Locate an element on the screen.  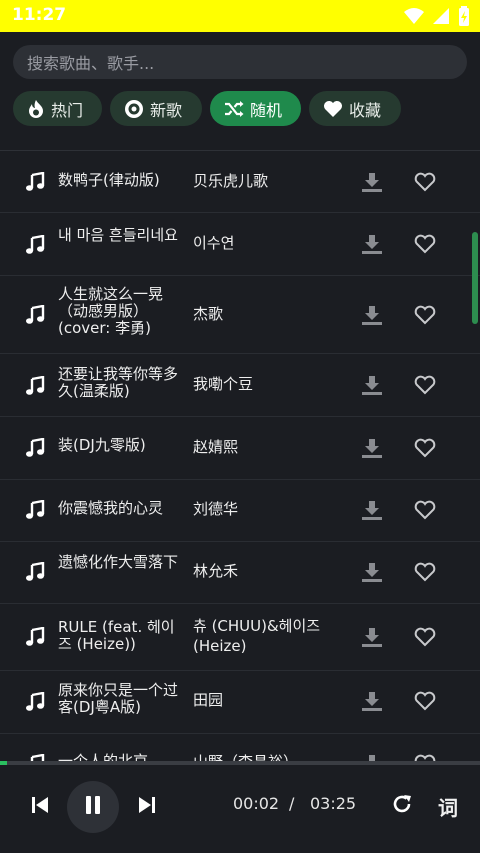
song-artist: 林允禾 is located at coordinates (216, 571).